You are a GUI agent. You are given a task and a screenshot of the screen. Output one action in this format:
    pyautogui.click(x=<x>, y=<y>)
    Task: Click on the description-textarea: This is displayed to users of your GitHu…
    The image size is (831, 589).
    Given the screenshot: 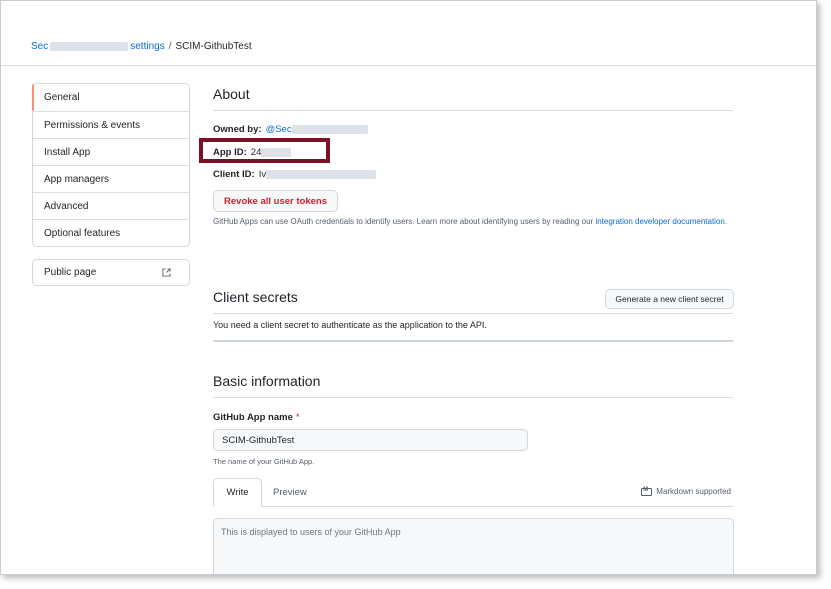 What is the action you would take?
    pyautogui.click(x=473, y=546)
    